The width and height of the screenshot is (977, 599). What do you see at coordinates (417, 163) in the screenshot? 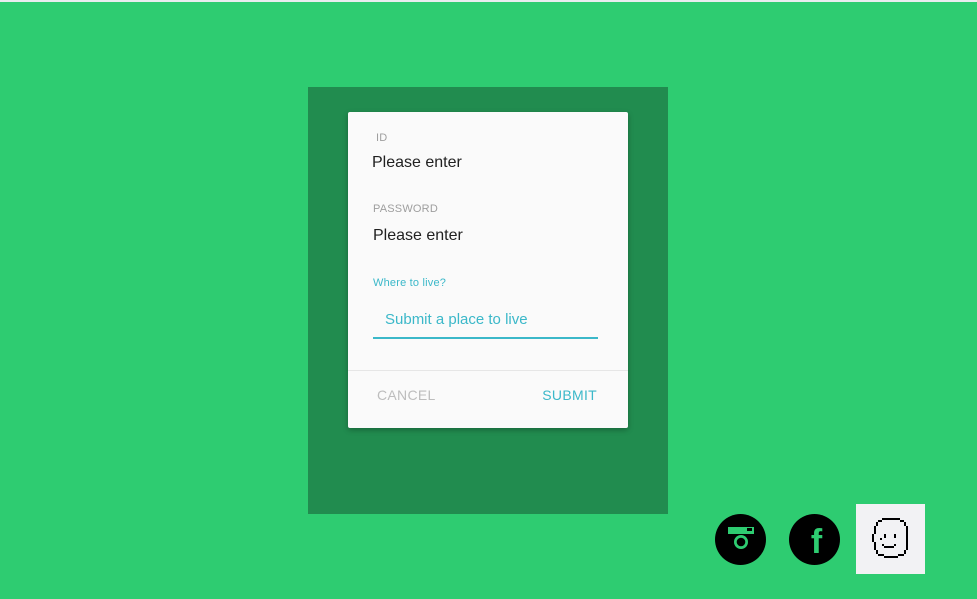
I see `id-field: Please enter` at bounding box center [417, 163].